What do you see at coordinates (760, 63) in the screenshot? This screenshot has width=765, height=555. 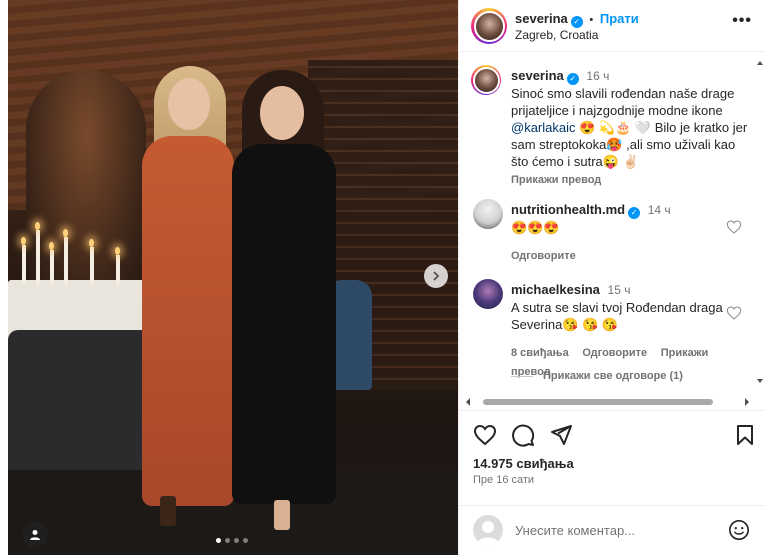 I see `scroll-up-icon` at bounding box center [760, 63].